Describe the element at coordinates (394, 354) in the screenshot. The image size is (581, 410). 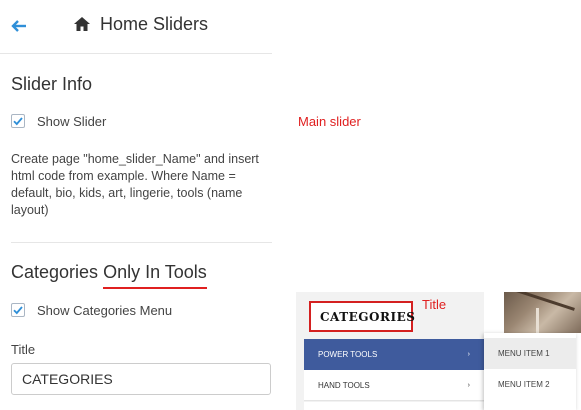
I see `preview-menu-item: POWER TOOLS ›` at that location.